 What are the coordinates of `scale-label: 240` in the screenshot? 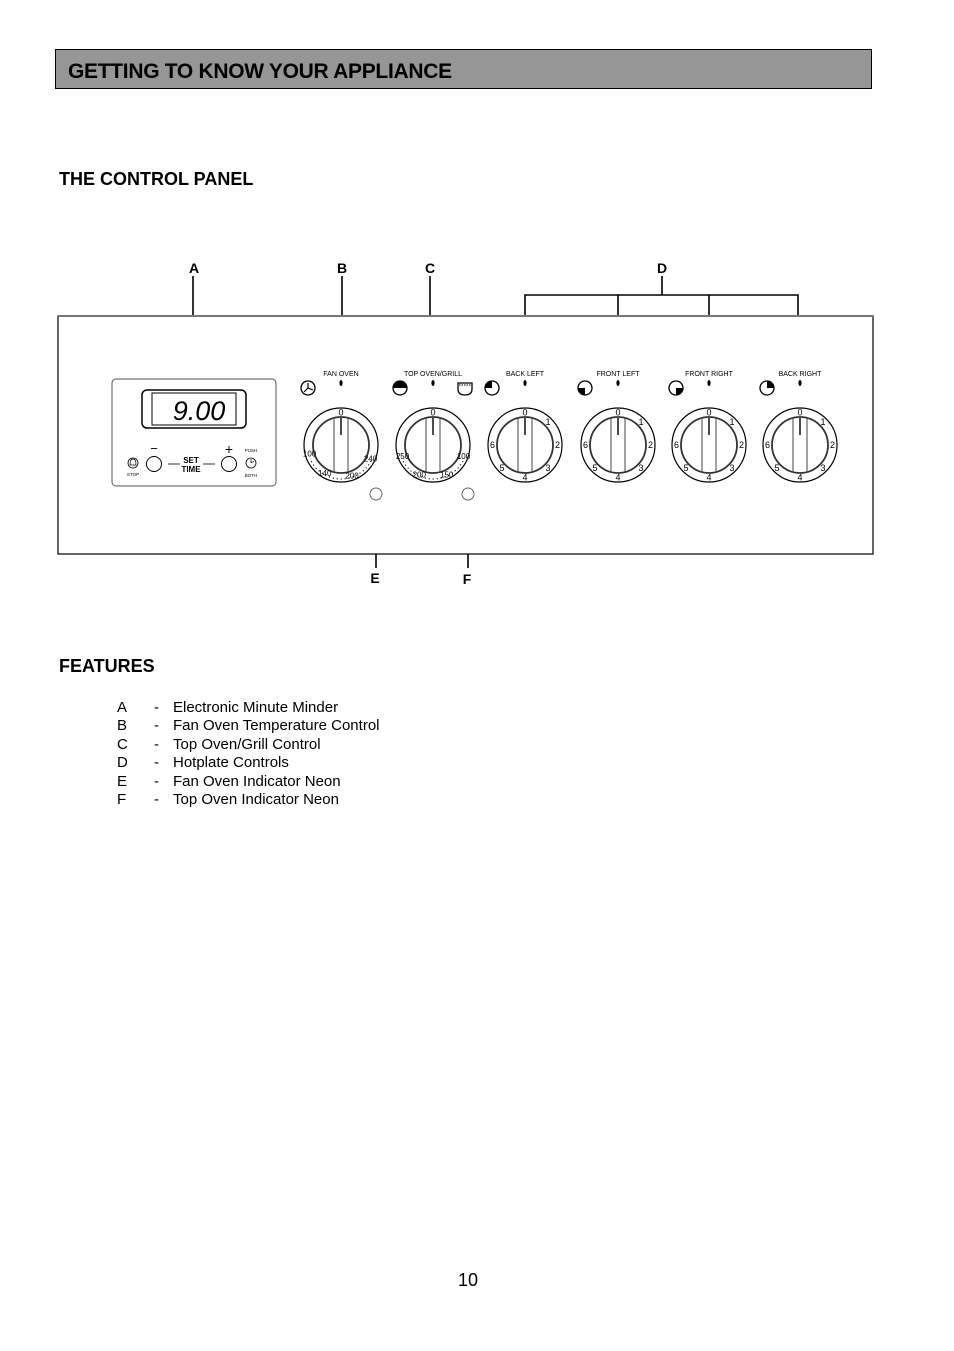 It's located at (371, 459).